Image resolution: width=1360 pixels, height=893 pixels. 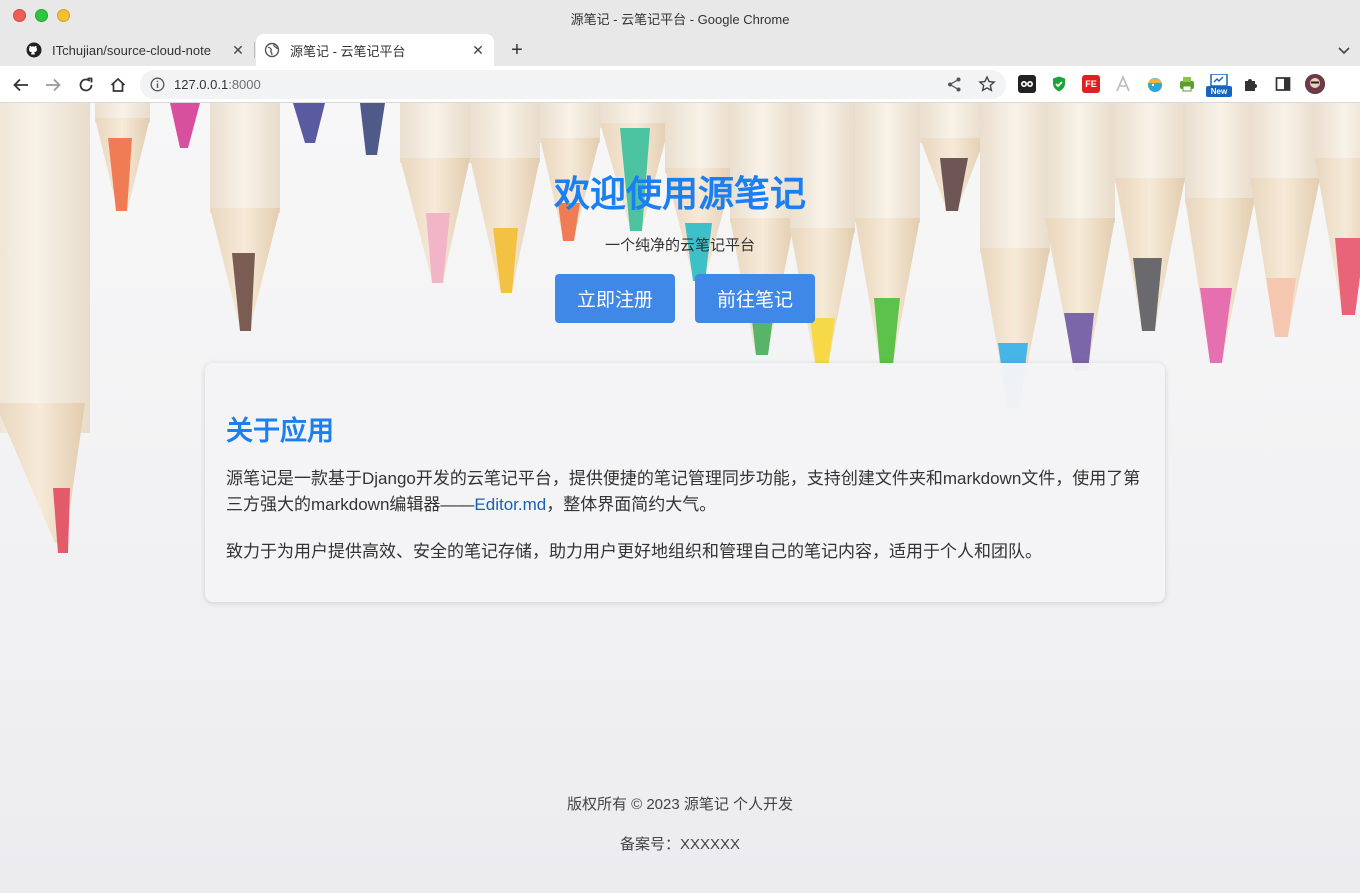 I want to click on site-info-icon, so click(x=157, y=84).